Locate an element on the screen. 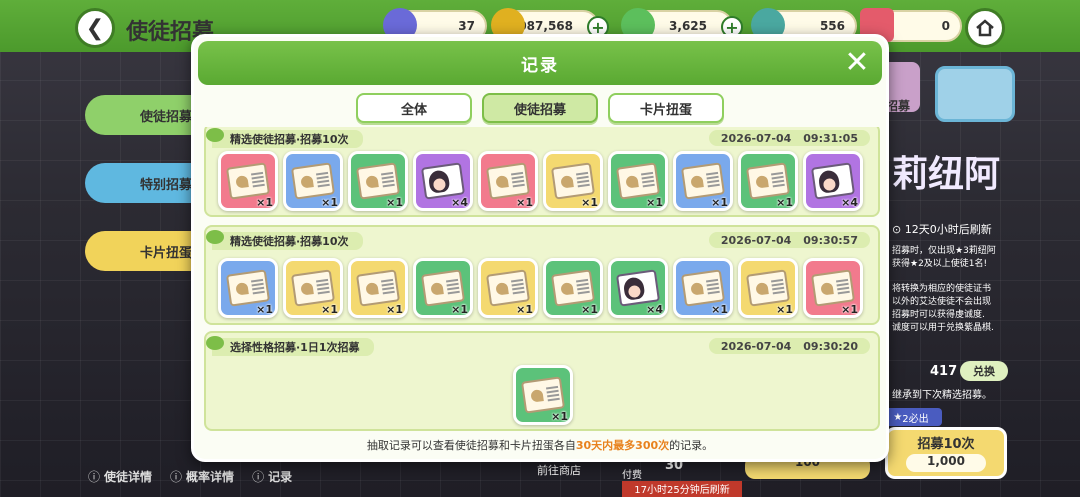  bg-right-tab: 招募 is located at coordinates (898, 106).